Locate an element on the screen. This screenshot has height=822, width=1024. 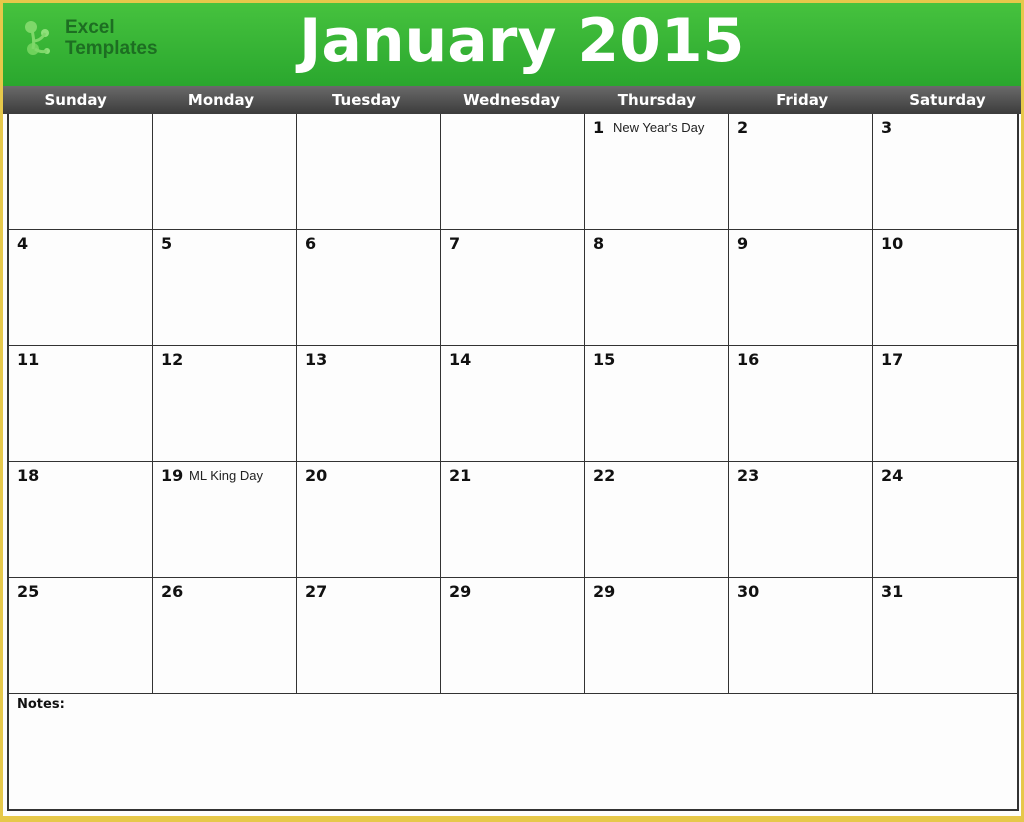
day-cell: 23 is located at coordinates (801, 520).